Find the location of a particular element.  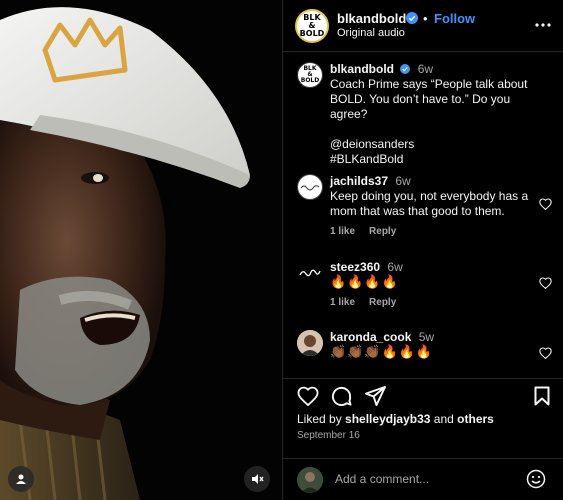

comment-body: 🔥🔥🔥🔥 is located at coordinates (364, 282).